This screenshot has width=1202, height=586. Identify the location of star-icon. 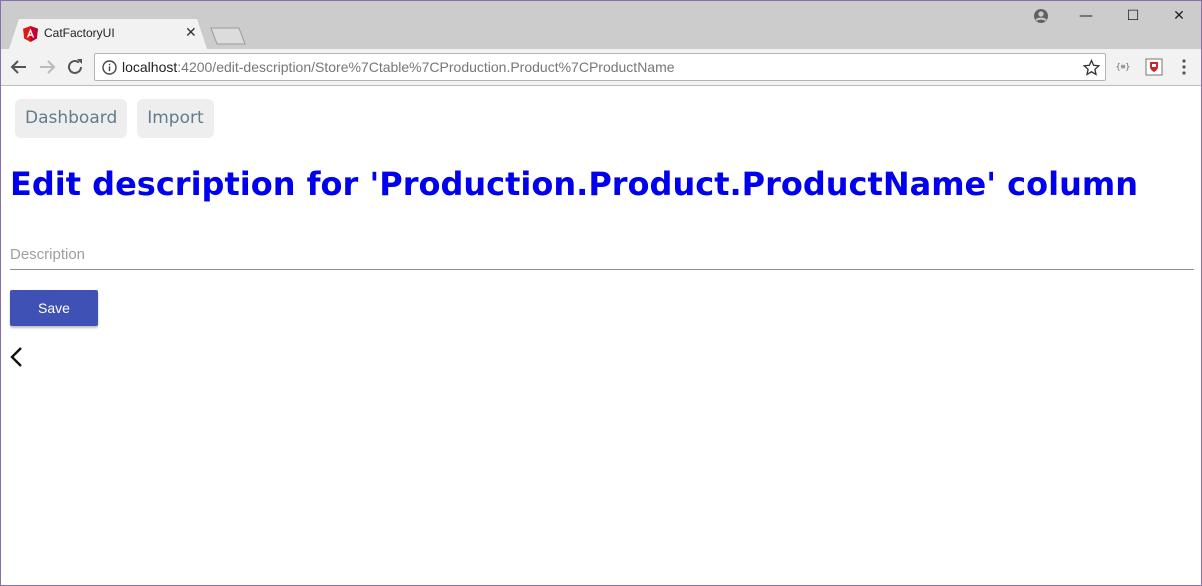
(1091, 67).